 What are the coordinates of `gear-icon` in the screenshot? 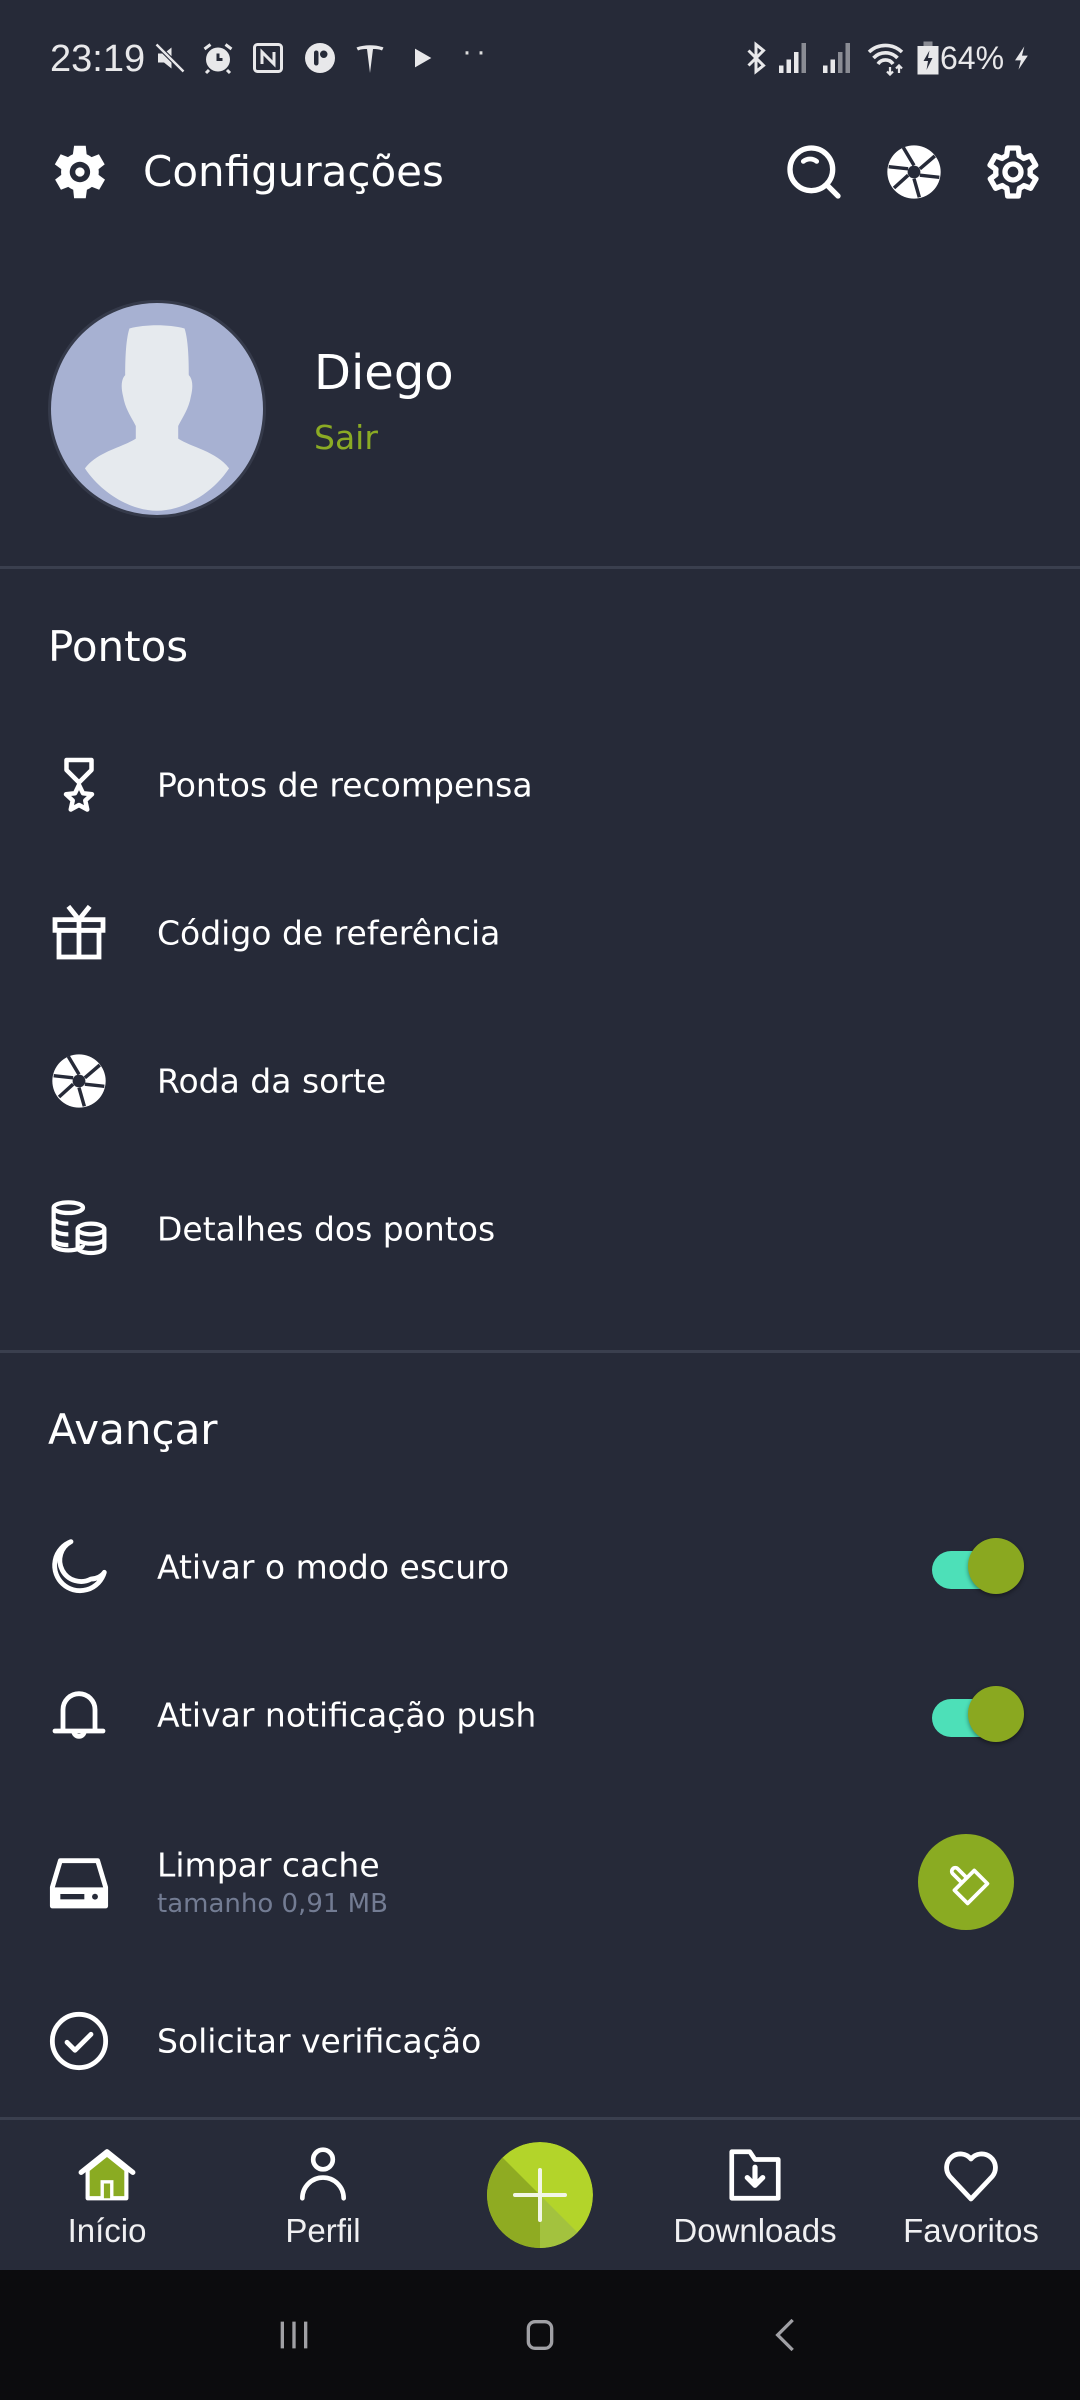 It's located at (80, 172).